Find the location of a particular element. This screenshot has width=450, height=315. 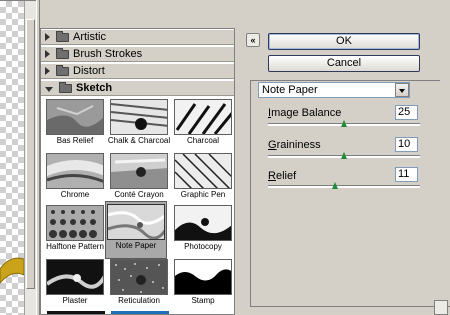

category-label: Artistic is located at coordinates (89, 37).